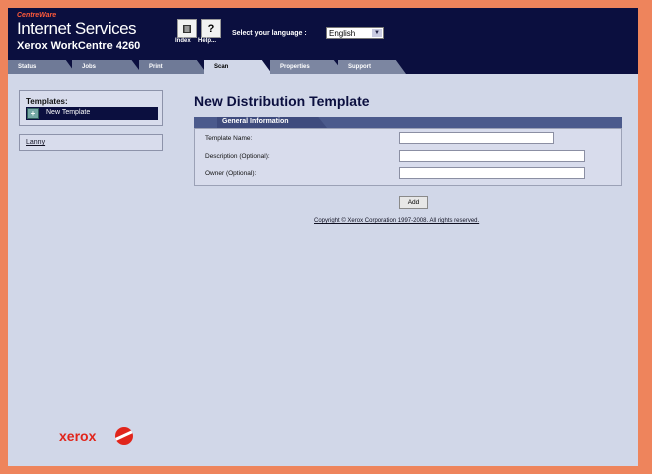 The height and width of the screenshot is (474, 652). Describe the element at coordinates (78, 436) in the screenshot. I see `xerox-logo-text: xerox` at that location.